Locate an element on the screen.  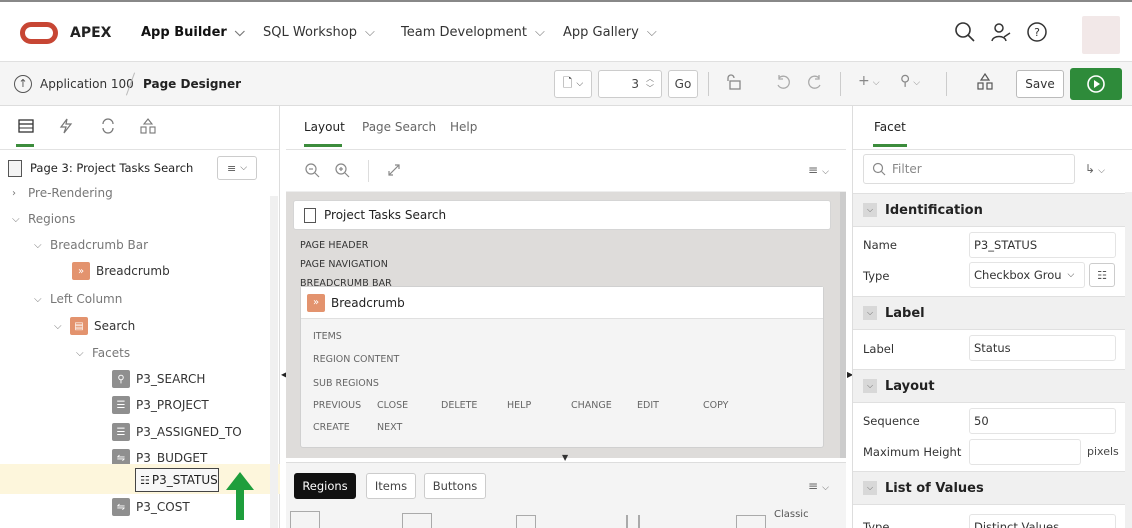
tree-item-label: P3_BUDGET is located at coordinates (172, 458).